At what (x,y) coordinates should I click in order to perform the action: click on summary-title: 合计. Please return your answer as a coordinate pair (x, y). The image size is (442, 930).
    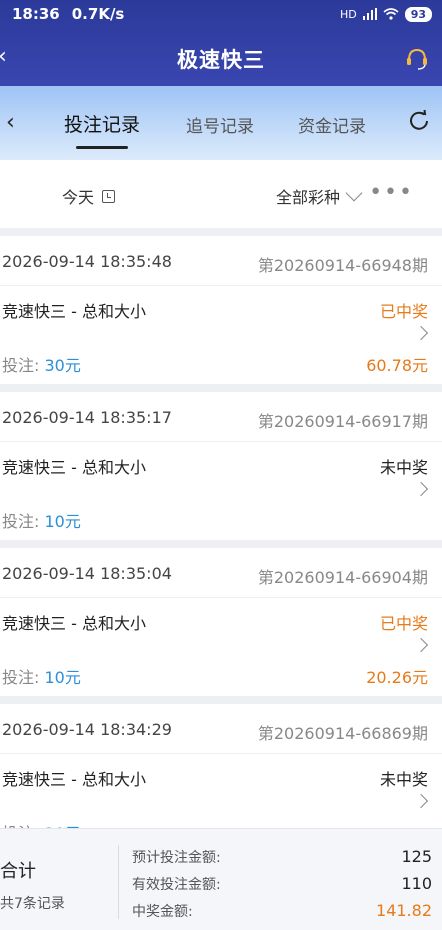
    Looking at the image, I should click on (18, 871).